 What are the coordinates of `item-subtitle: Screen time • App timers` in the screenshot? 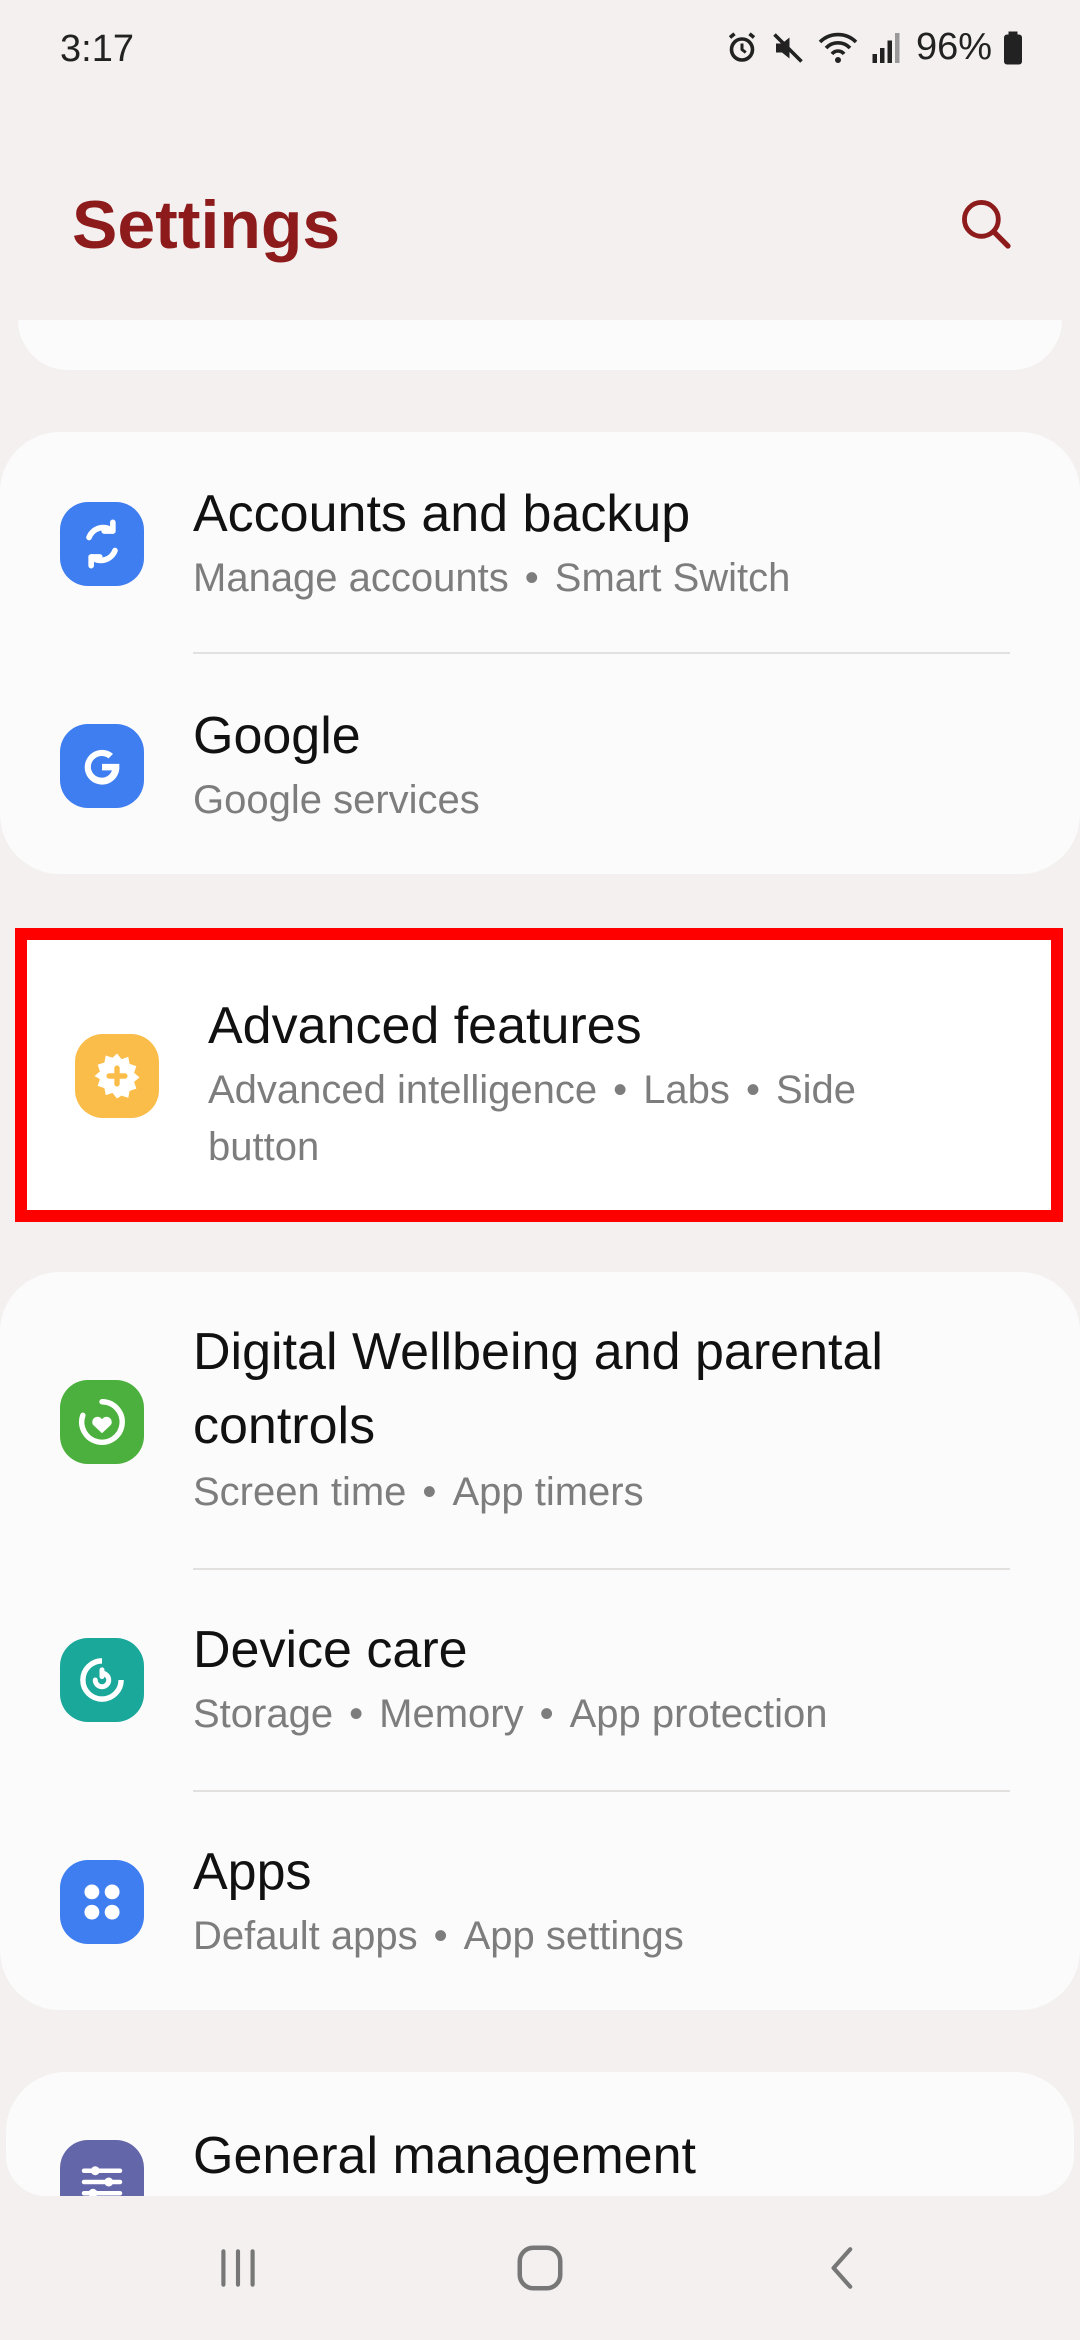 It's located at (418, 1492).